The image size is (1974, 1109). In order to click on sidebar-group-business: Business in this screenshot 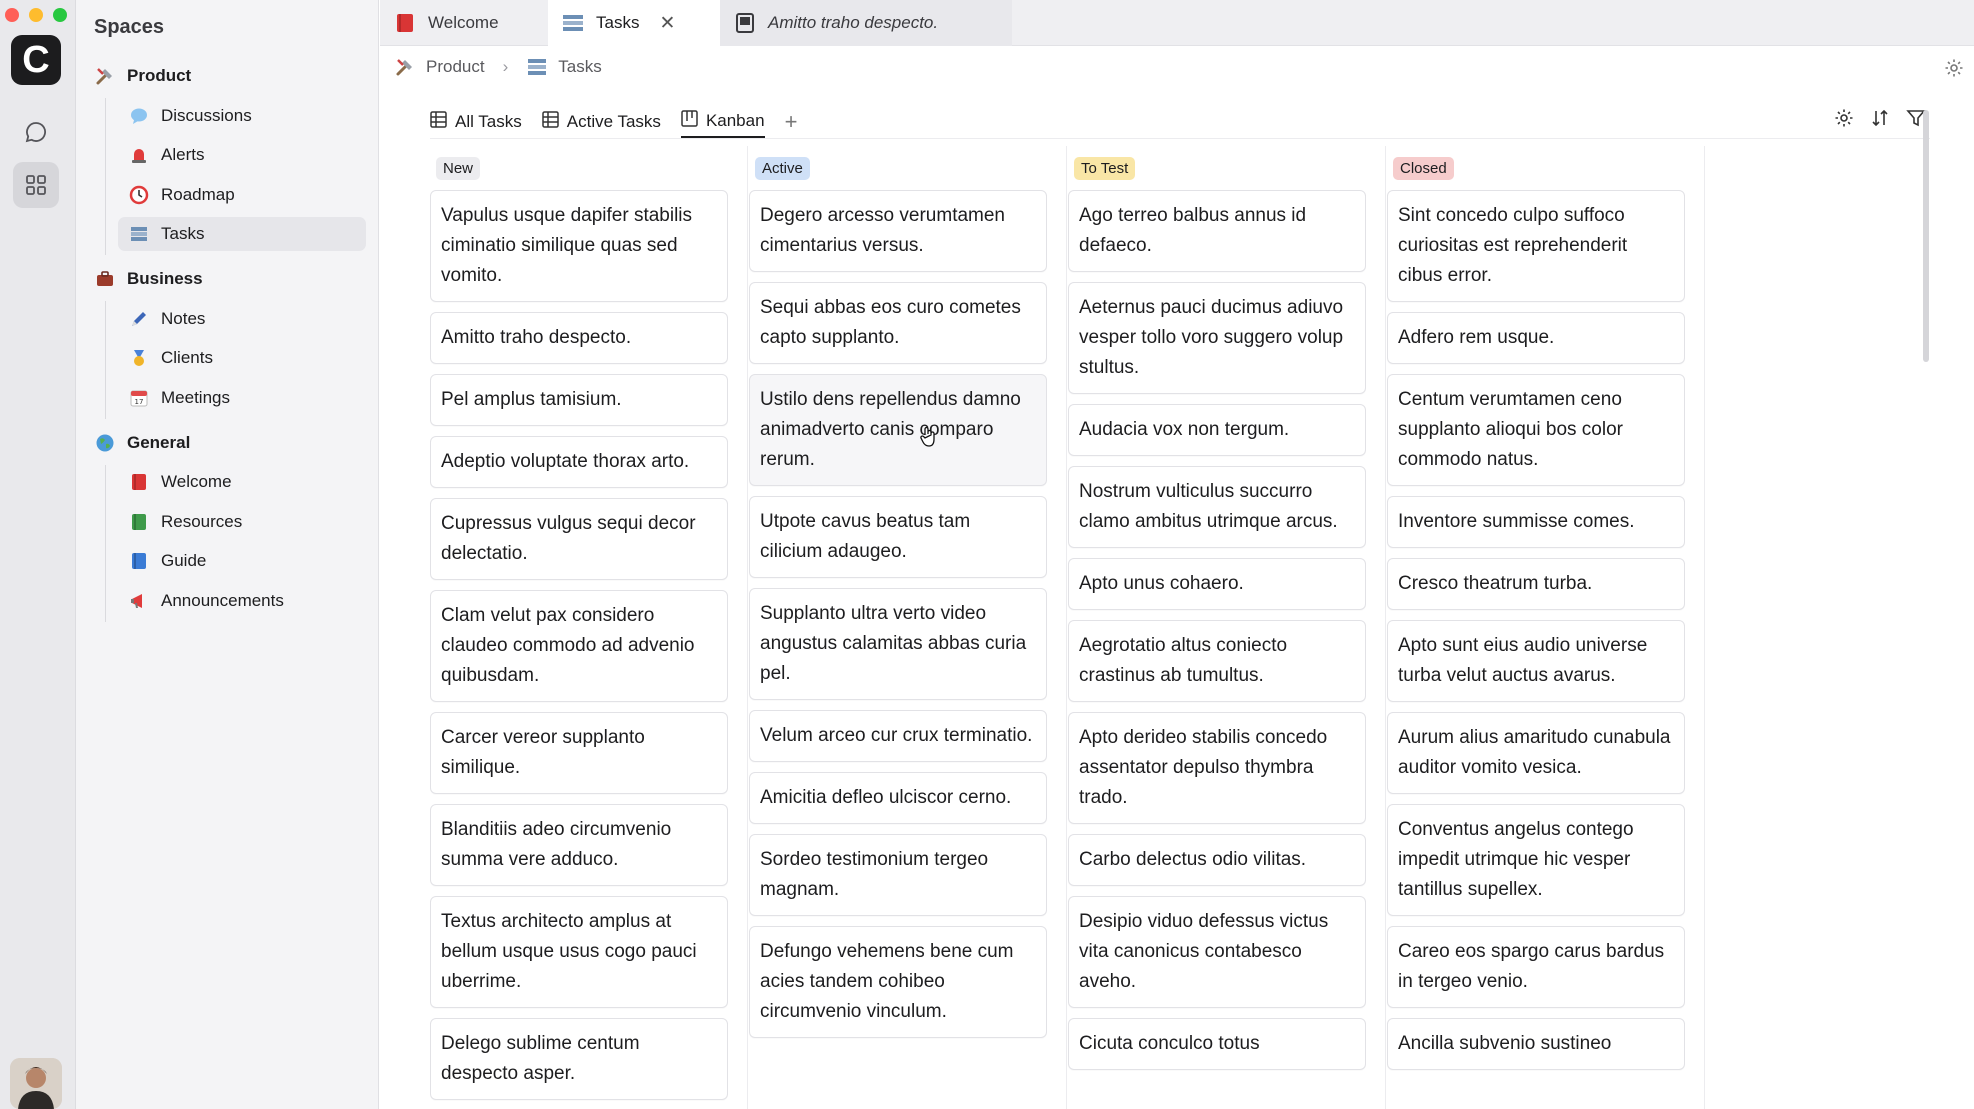, I will do `click(148, 279)`.